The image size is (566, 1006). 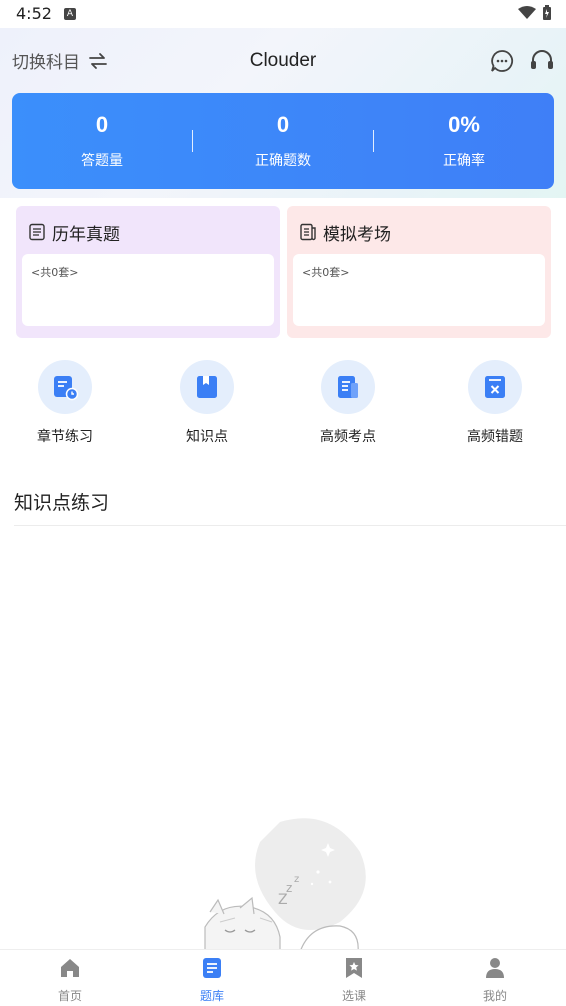 What do you see at coordinates (464, 141) in the screenshot?
I see `stat-accuracy: 0% 正确率` at bounding box center [464, 141].